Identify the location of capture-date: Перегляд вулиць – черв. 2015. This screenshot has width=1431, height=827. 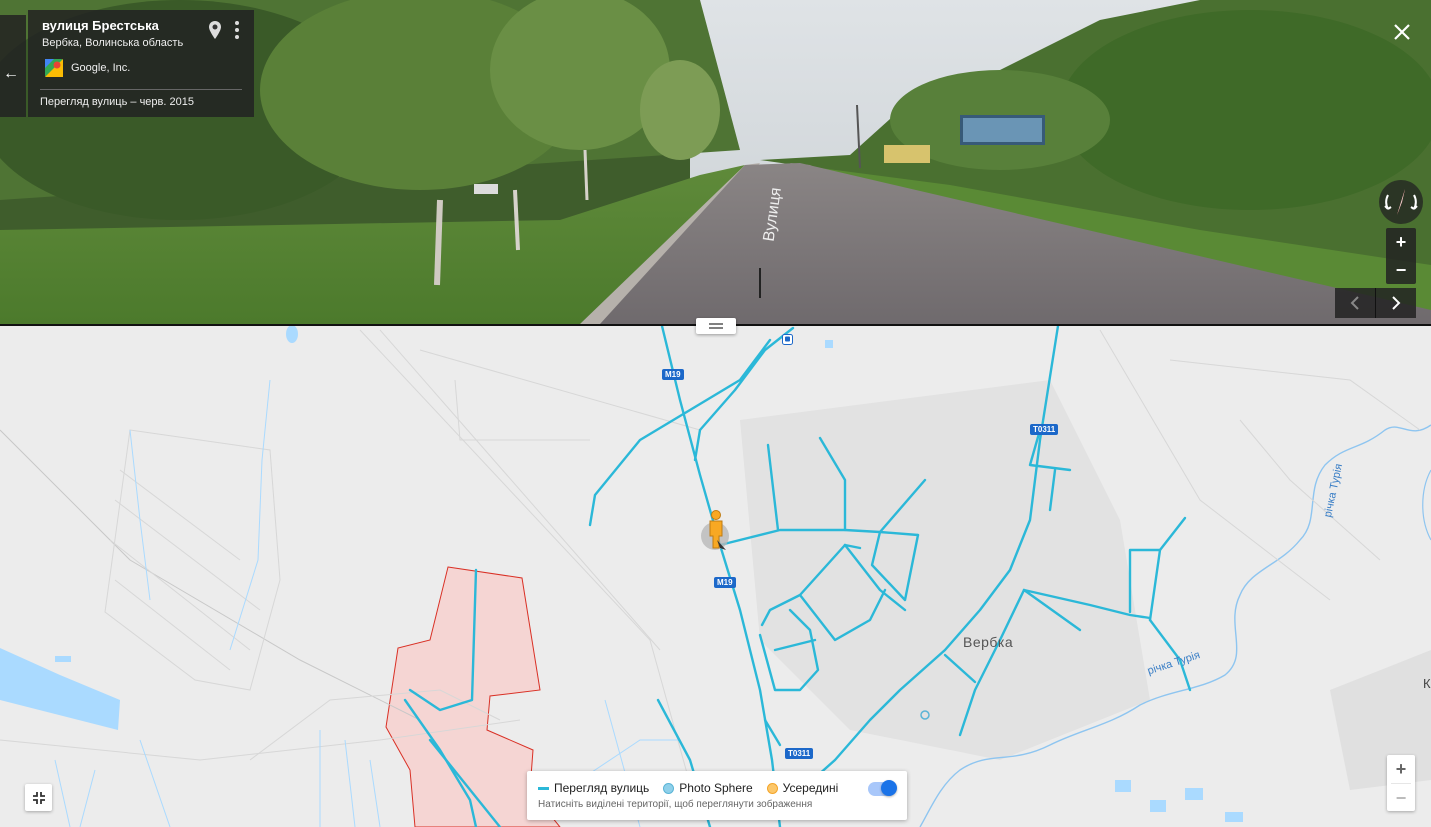
(117, 102).